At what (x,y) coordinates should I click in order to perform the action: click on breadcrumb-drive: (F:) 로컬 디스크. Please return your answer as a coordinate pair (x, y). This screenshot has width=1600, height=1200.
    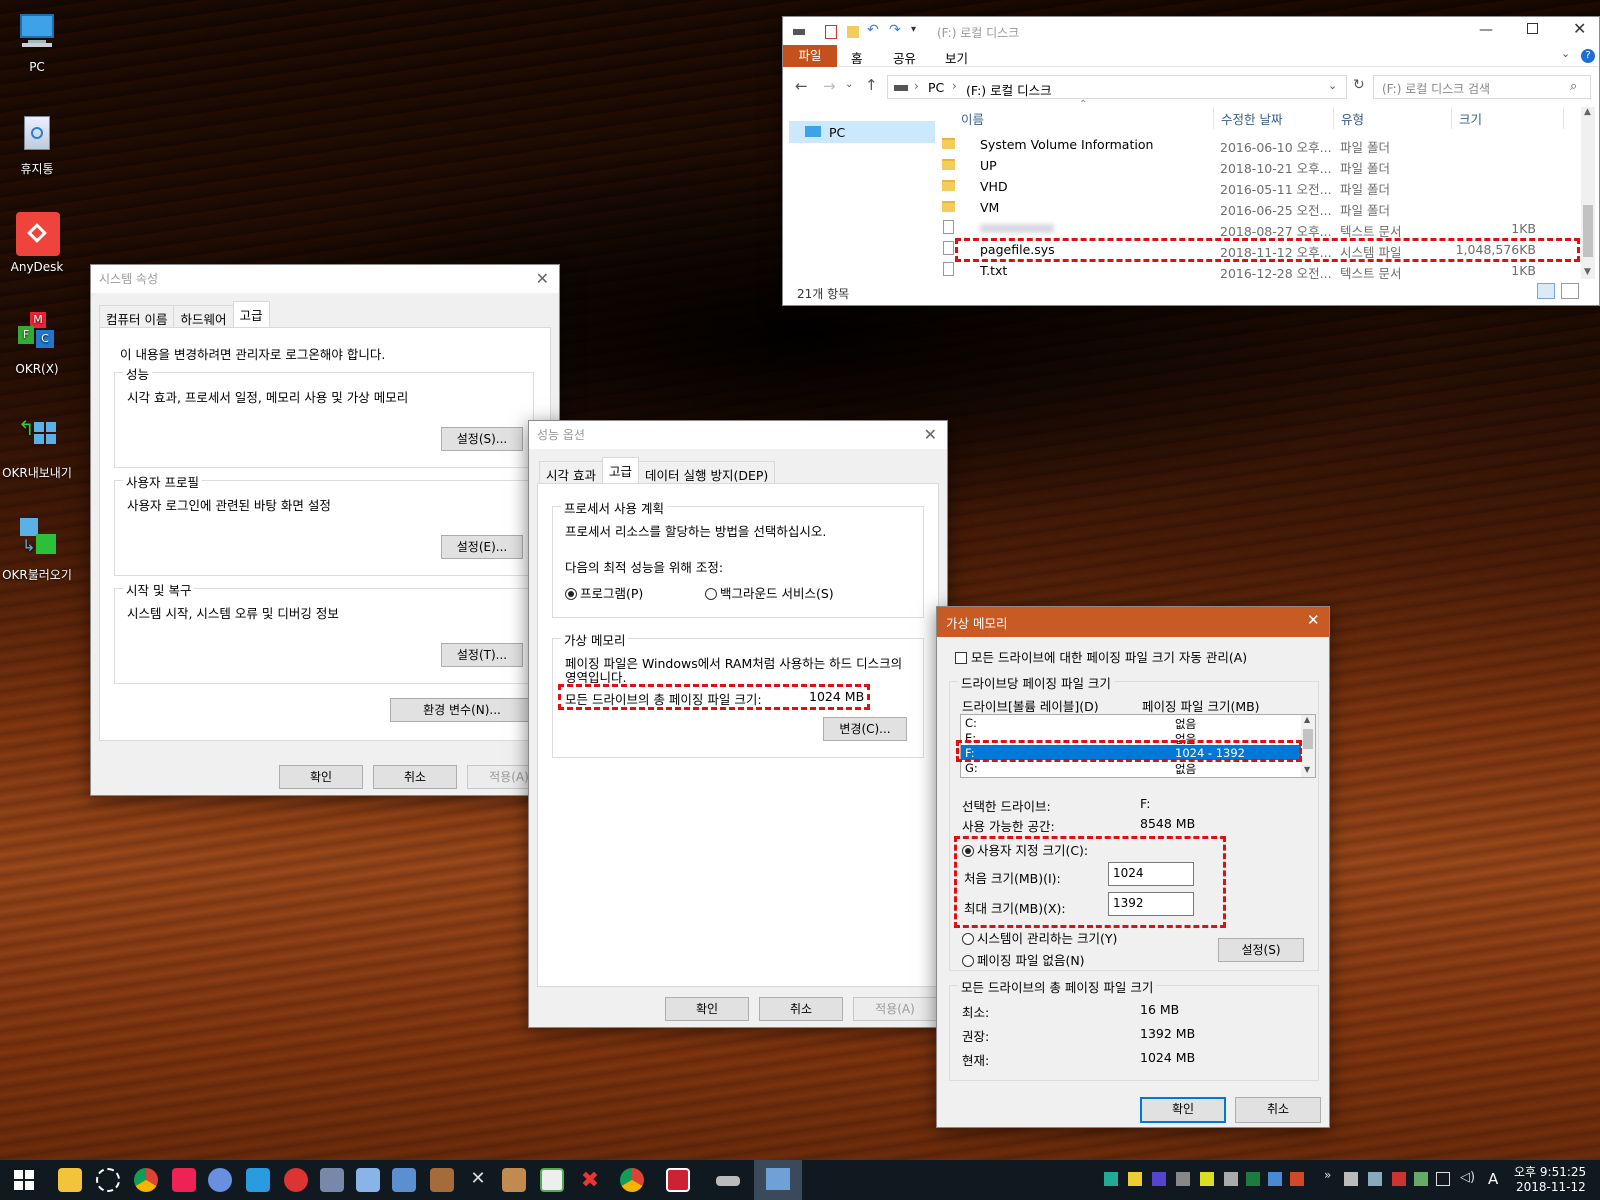
    Looking at the image, I should click on (1009, 89).